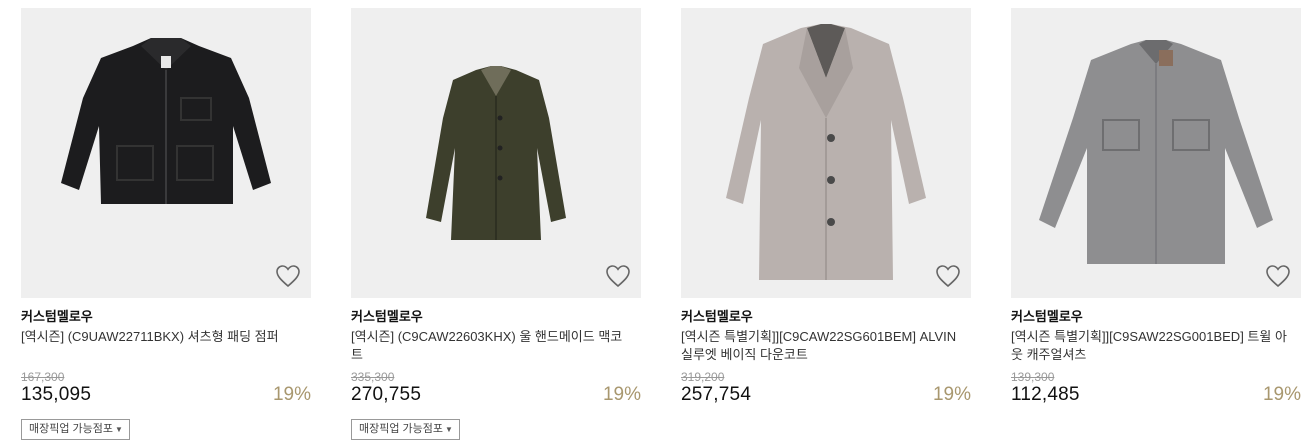  Describe the element at coordinates (703, 377) in the screenshot. I see `original-price: 319,200` at that location.